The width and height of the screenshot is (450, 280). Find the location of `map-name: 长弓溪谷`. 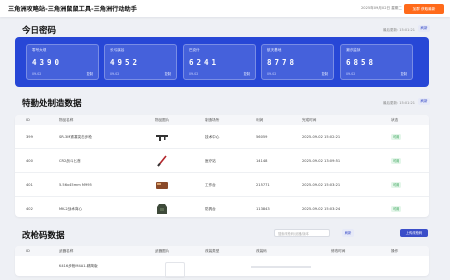

map-name: 长弓溪谷 is located at coordinates (117, 50).